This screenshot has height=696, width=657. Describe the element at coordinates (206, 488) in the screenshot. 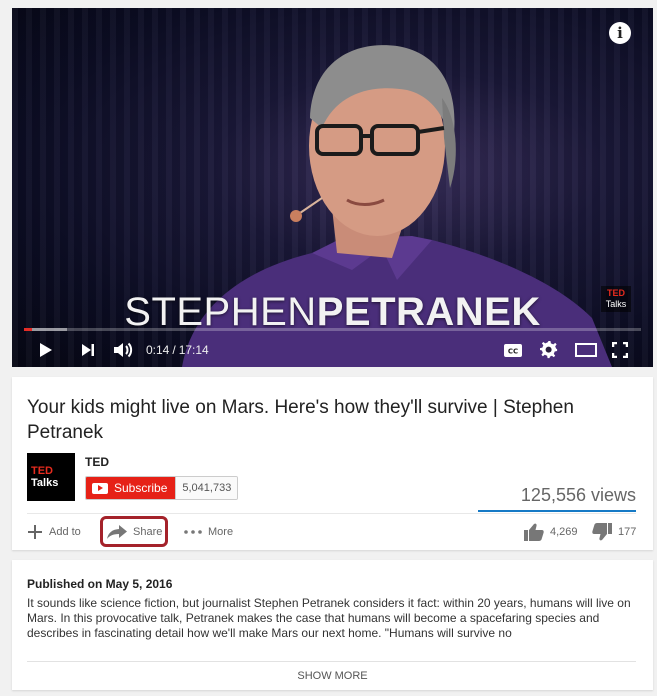

I see `subscriber-count: 5,041,733` at that location.